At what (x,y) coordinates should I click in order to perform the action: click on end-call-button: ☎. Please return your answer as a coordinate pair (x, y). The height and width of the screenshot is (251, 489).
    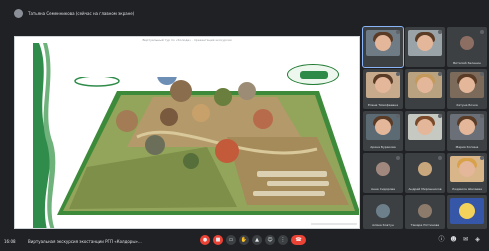
    Looking at the image, I should click on (298, 240).